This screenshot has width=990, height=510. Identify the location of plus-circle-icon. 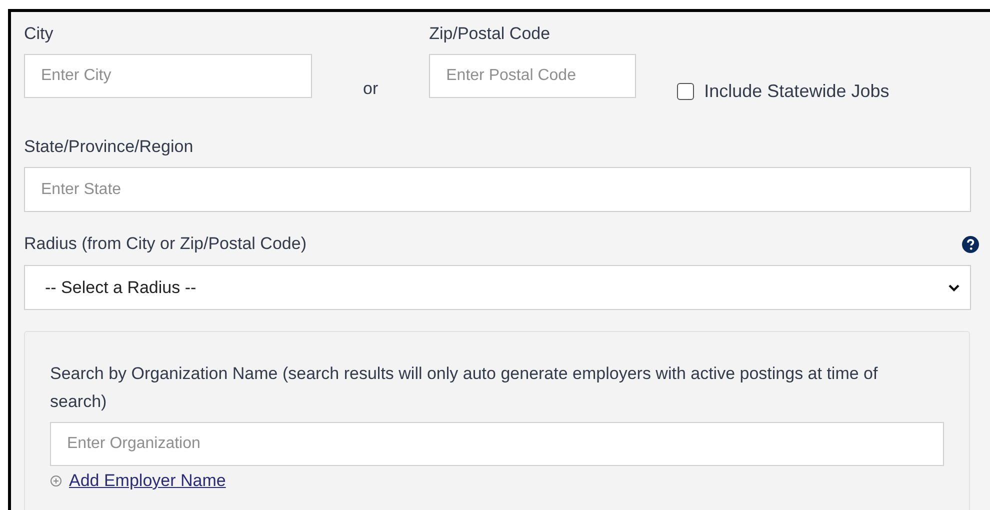
(56, 481).